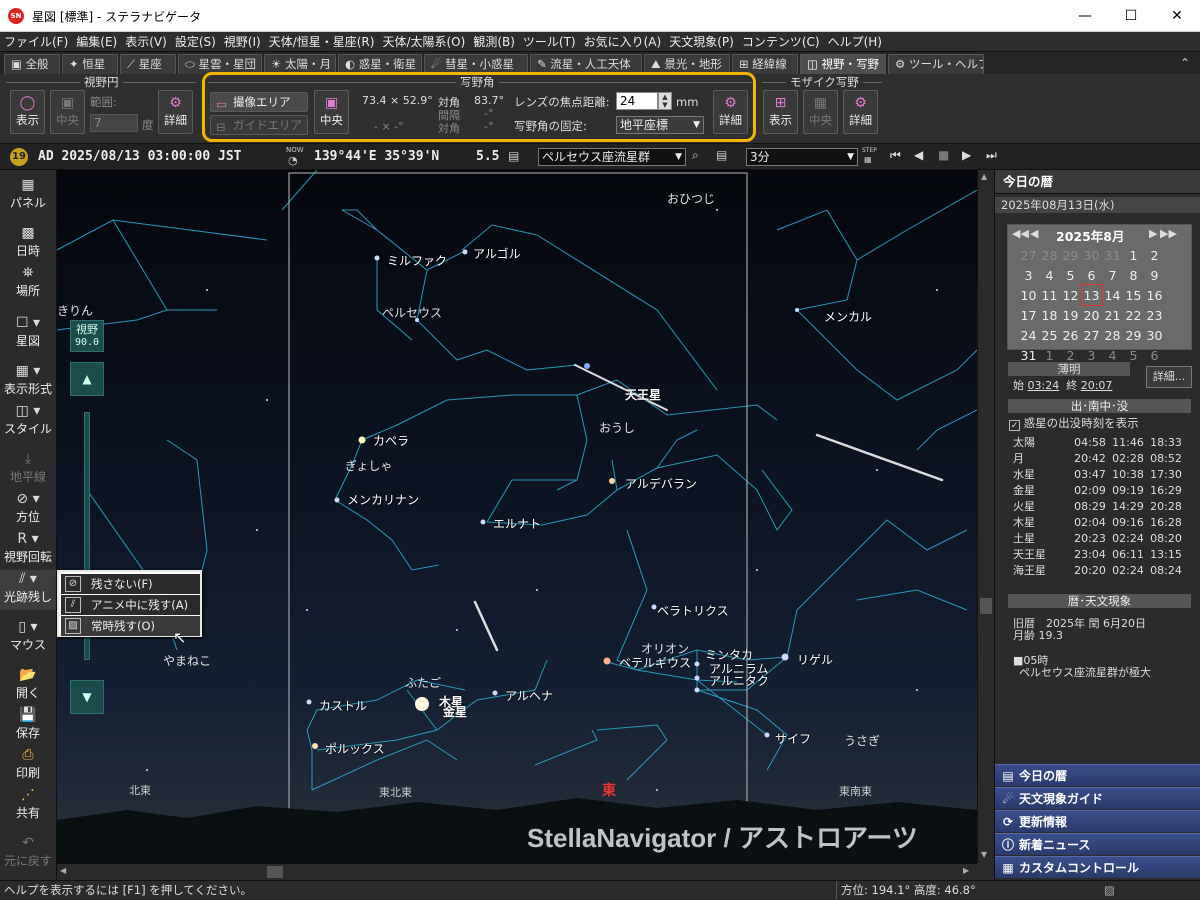 This screenshot has width=1200, height=900. I want to click on scroll-thumb, so click(986, 606).